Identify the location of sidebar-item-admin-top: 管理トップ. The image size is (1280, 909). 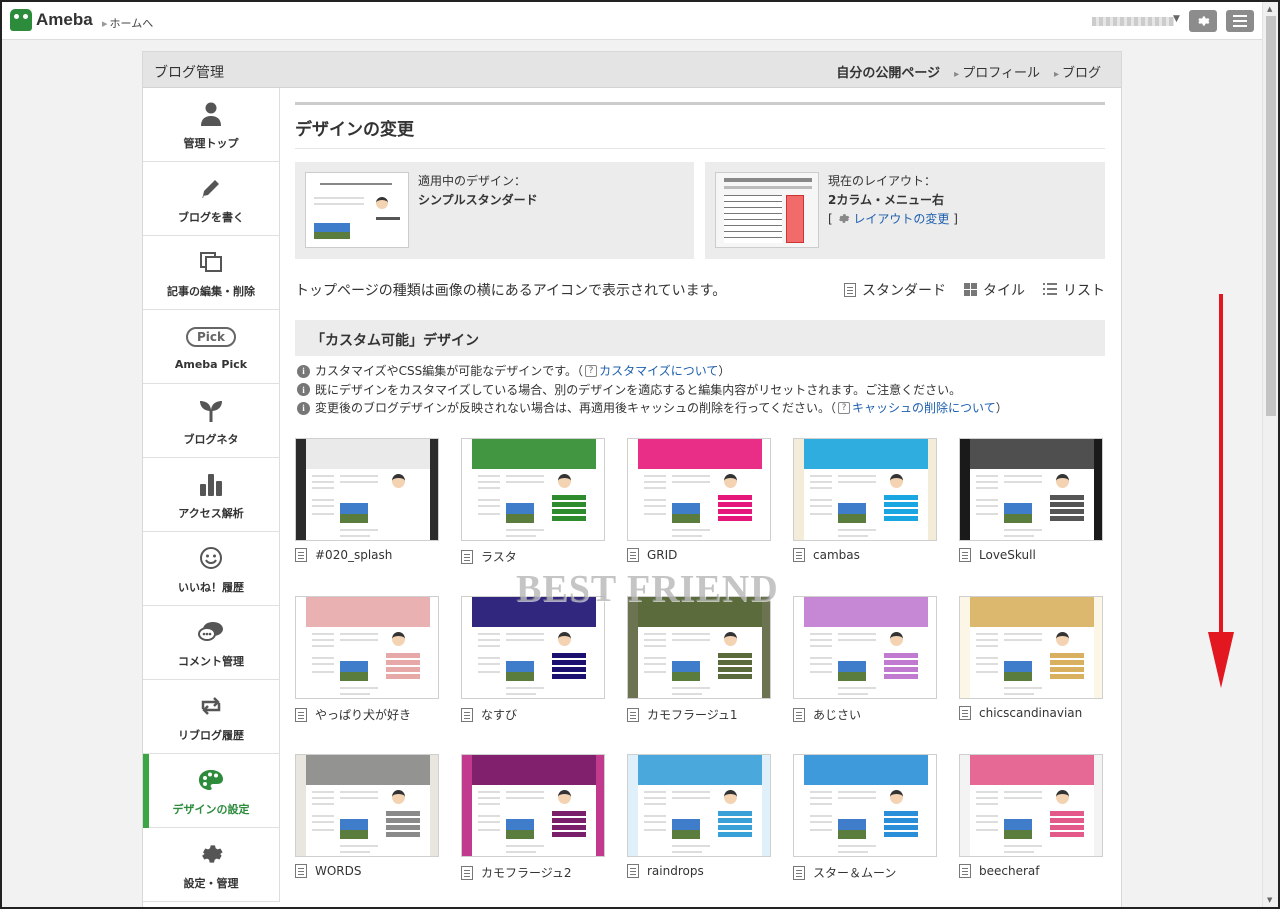
(211, 125).